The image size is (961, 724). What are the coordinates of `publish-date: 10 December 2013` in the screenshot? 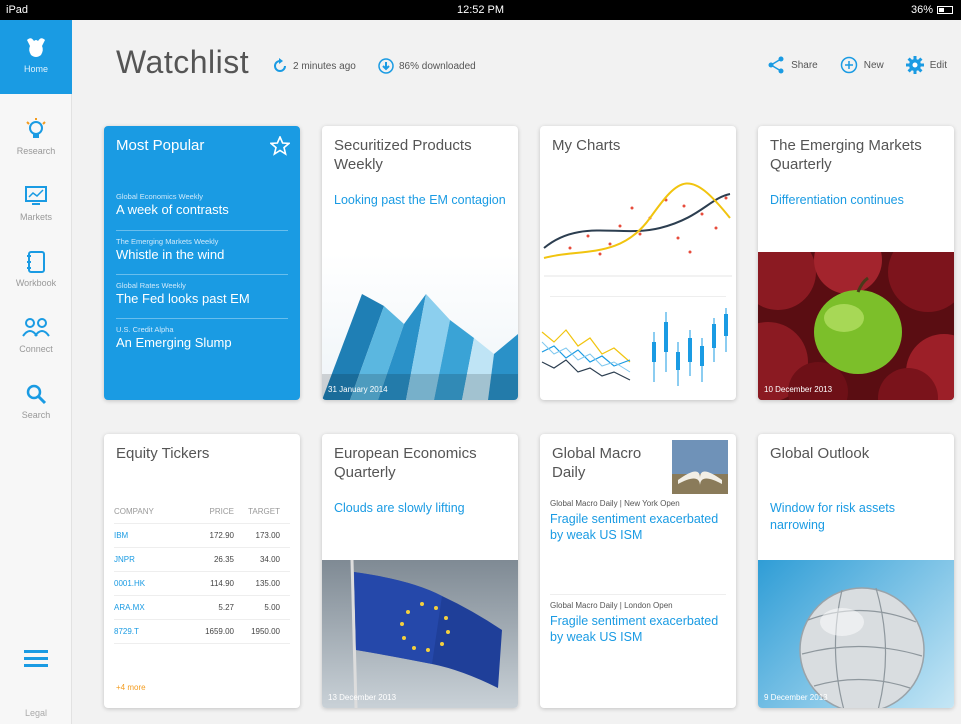 It's located at (798, 389).